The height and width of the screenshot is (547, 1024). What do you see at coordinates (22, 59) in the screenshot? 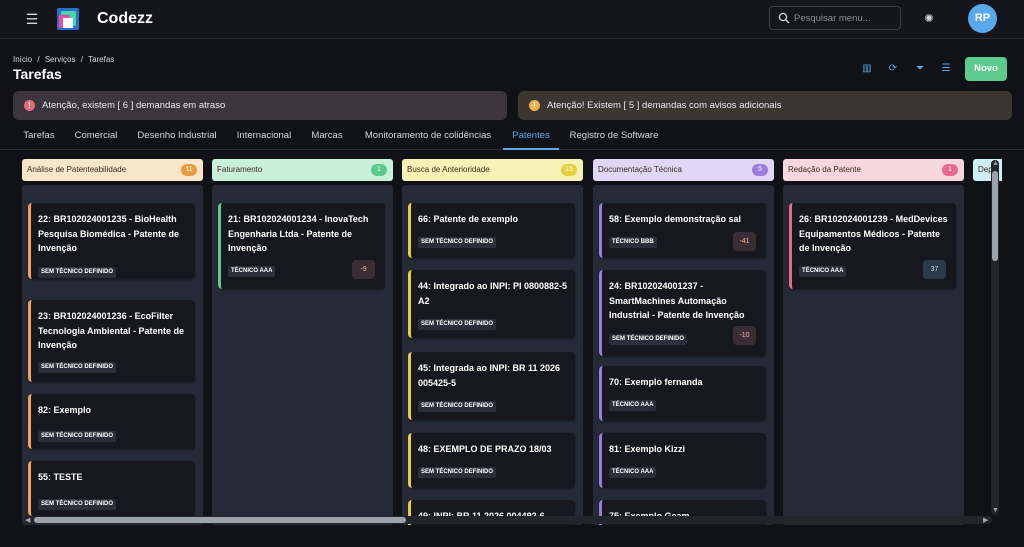
I see `breadcrumb-item: Início` at bounding box center [22, 59].